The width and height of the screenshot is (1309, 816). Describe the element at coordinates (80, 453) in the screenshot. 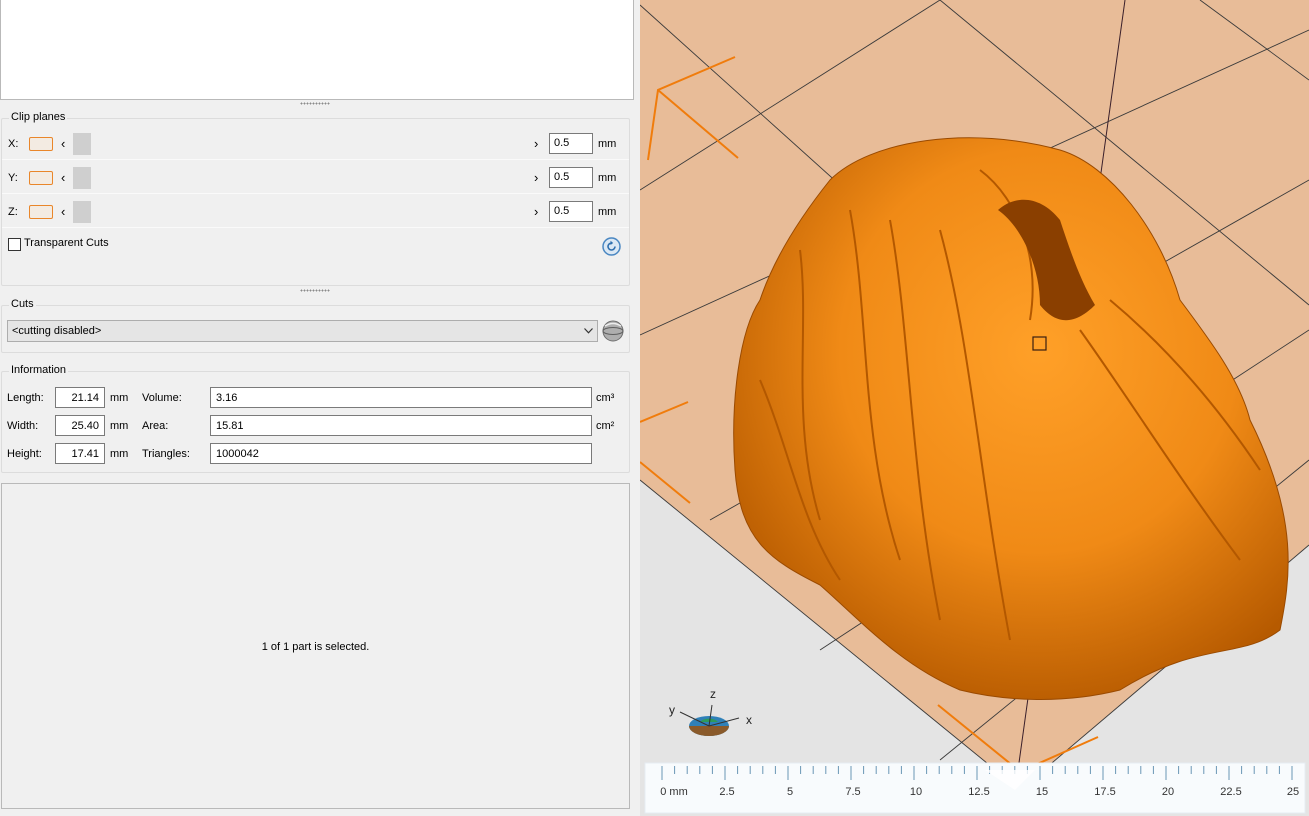

I see `height-value: 17.41` at that location.